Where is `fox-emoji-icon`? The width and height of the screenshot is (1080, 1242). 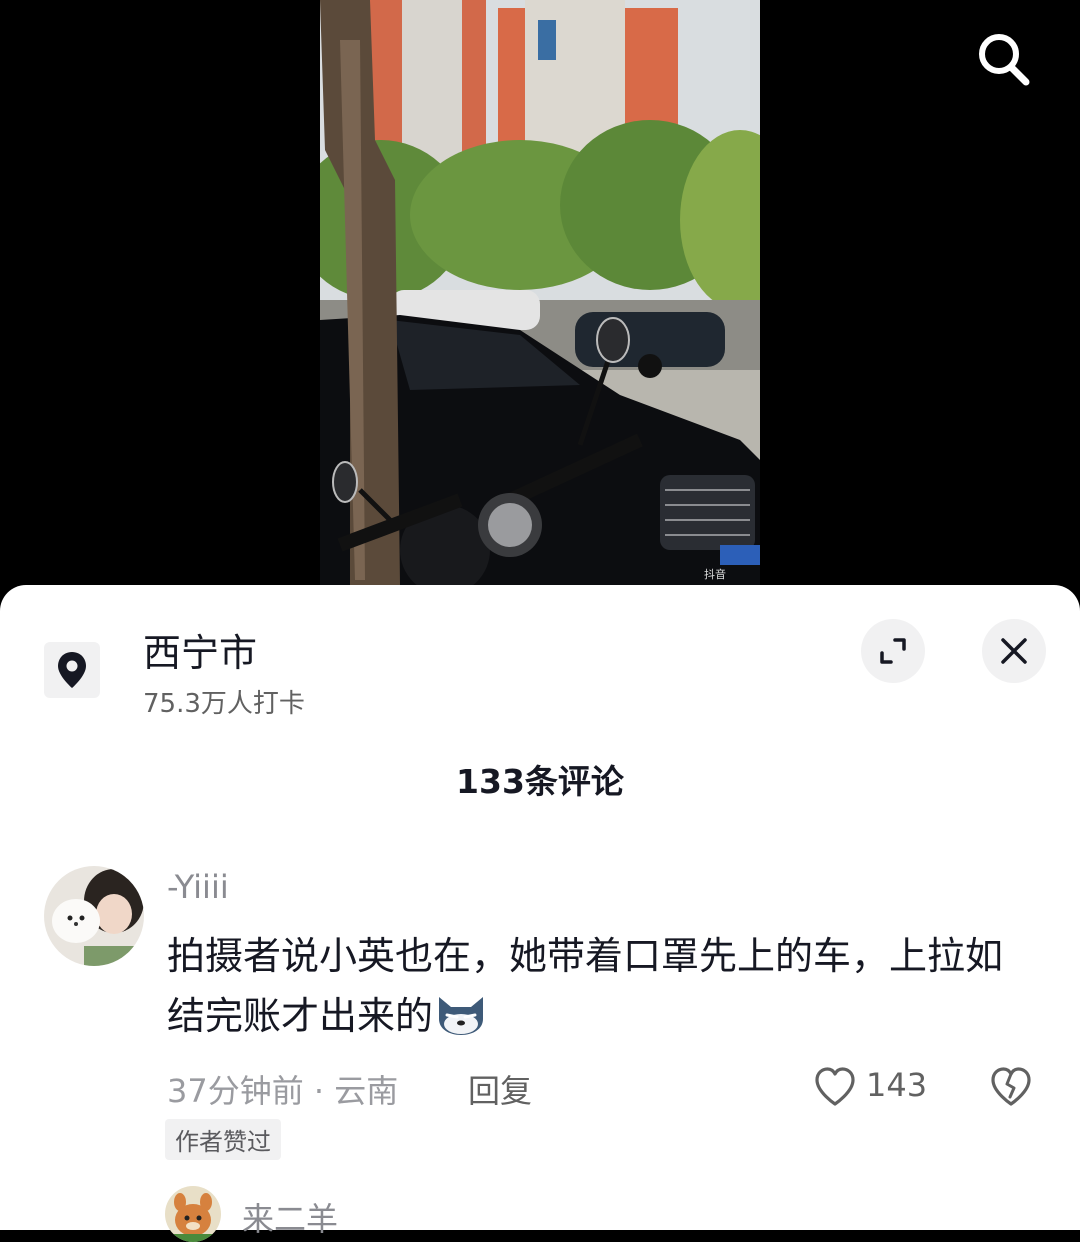 fox-emoji-icon is located at coordinates (461, 1016).